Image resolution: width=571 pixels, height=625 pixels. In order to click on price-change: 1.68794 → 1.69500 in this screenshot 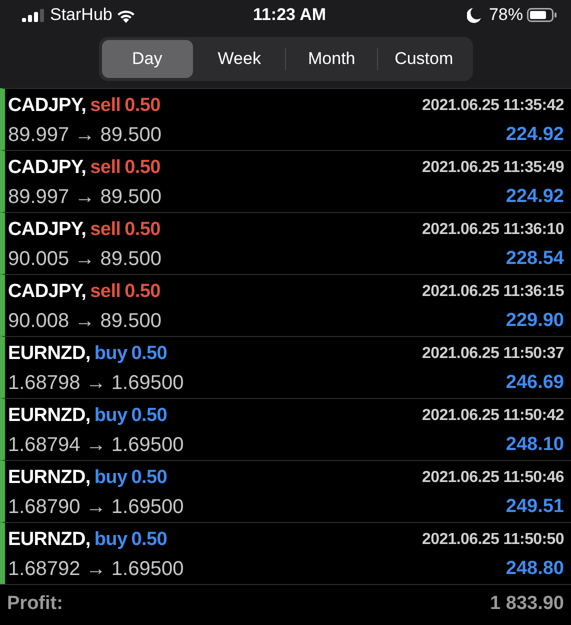, I will do `click(96, 445)`.